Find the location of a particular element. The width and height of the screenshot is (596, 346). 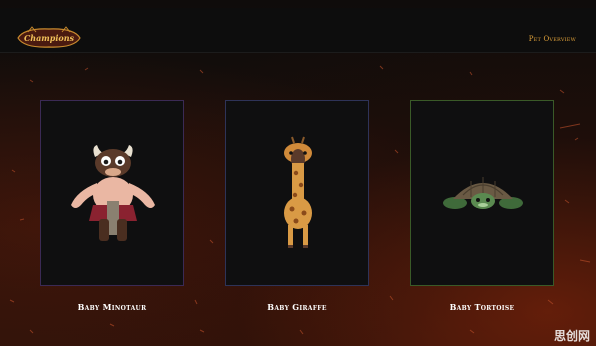

svg-text: Champions is located at coordinates (49, 38).